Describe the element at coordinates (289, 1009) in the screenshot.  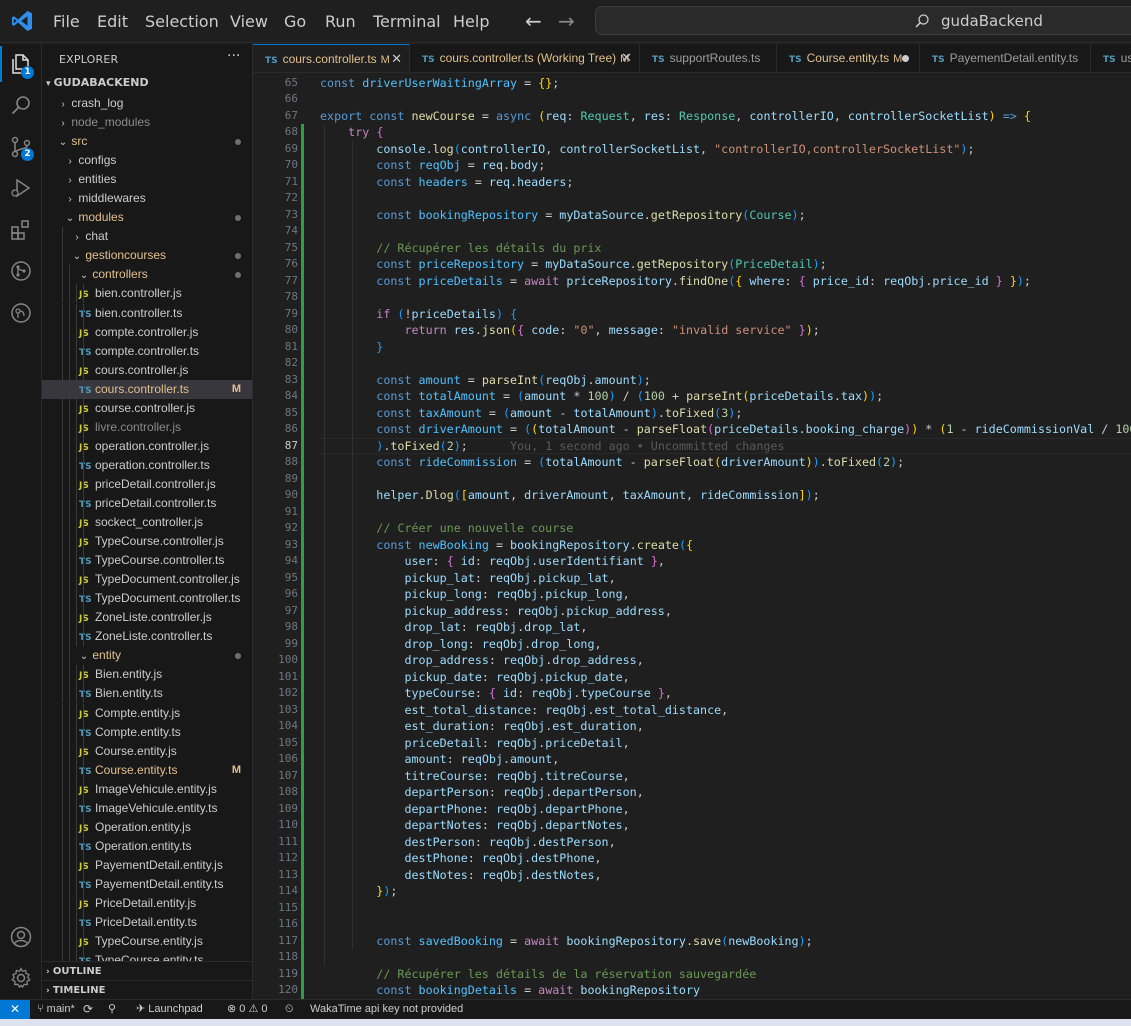
I see `history-icon: ⏲` at that location.